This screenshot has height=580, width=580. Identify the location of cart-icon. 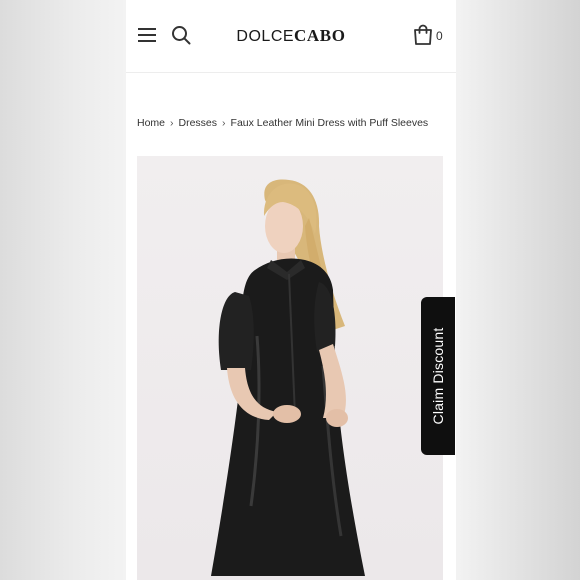
(423, 35).